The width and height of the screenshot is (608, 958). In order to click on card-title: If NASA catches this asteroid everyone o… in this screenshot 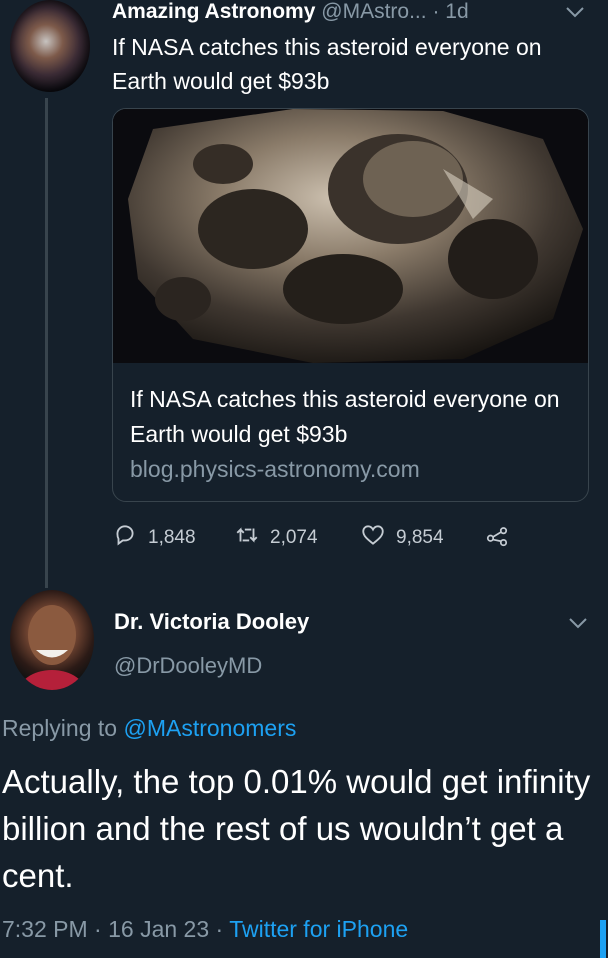, I will do `click(350, 417)`.